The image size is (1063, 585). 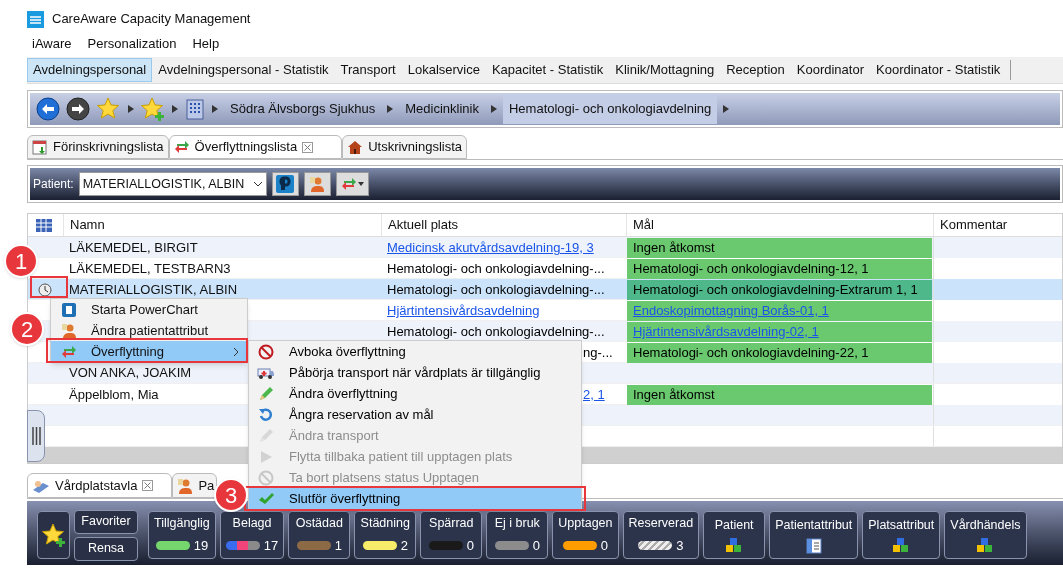 I want to click on tile-label: Tillgänglig, so click(x=182, y=524).